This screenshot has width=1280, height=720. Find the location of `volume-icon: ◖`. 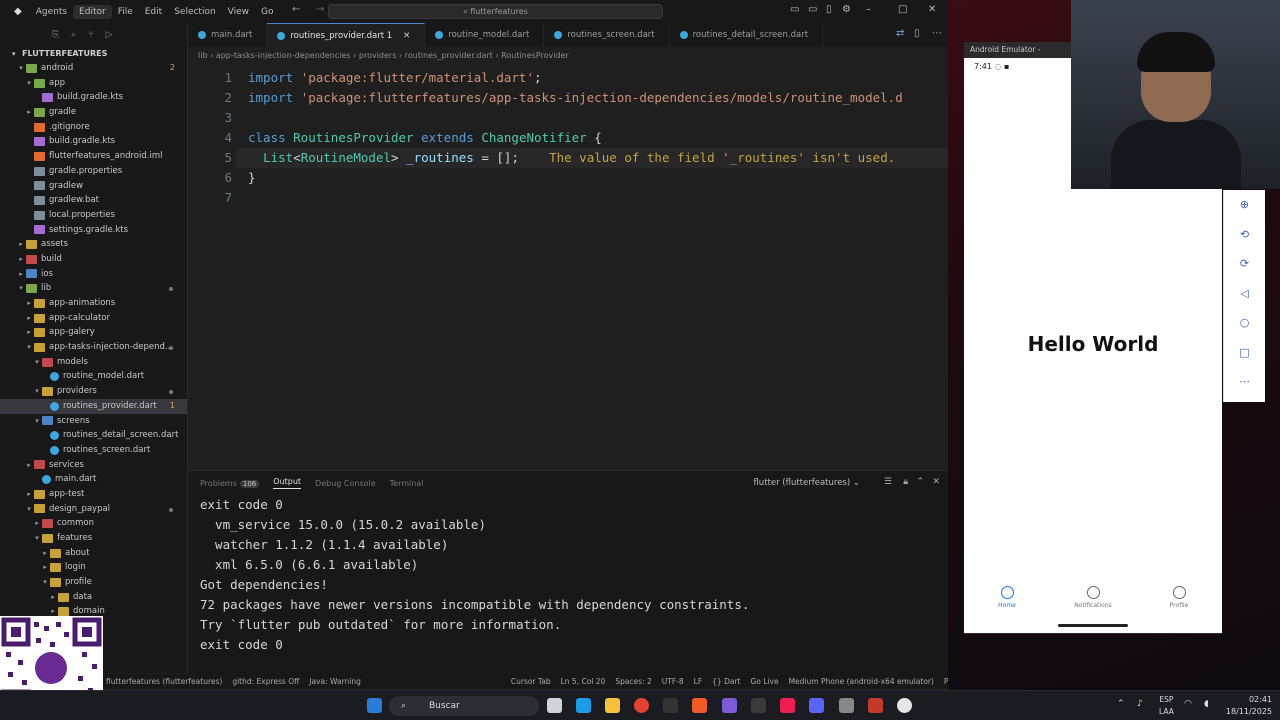

volume-icon: ◖ is located at coordinates (1206, 704).